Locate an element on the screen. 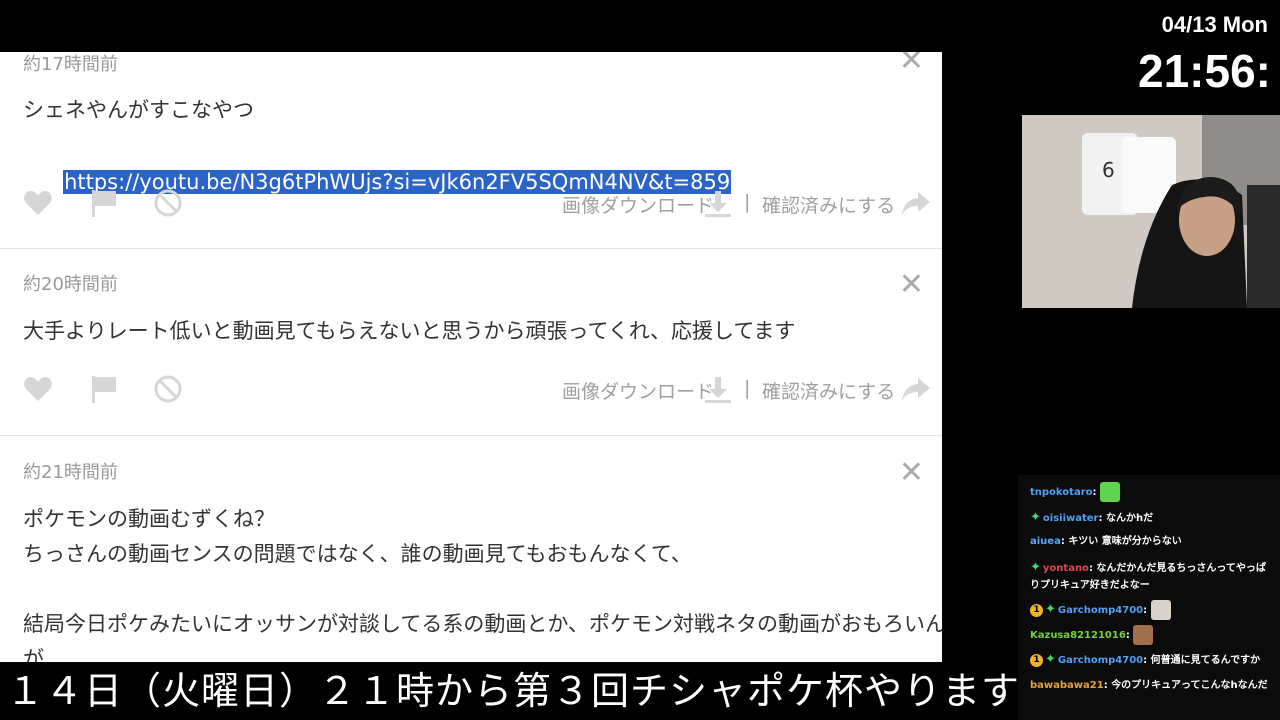 The width and height of the screenshot is (1280, 720). chat-message: aiuea: キツい 意味が分からない is located at coordinates (1106, 541).